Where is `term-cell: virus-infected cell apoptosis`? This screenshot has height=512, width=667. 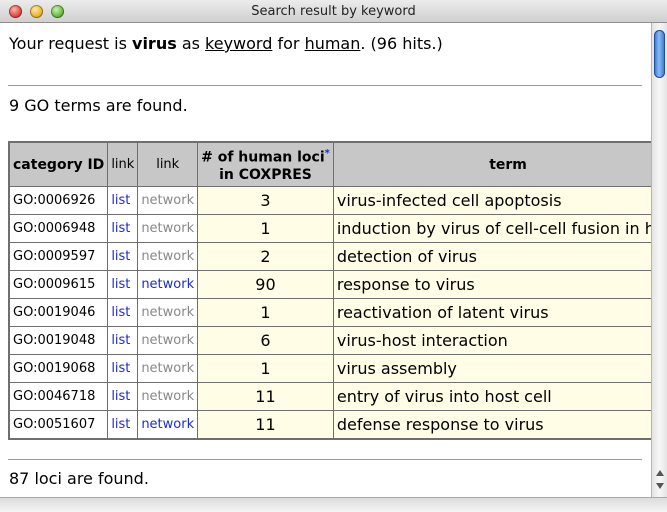 term-cell: virus-infected cell apoptosis is located at coordinates (491, 200).